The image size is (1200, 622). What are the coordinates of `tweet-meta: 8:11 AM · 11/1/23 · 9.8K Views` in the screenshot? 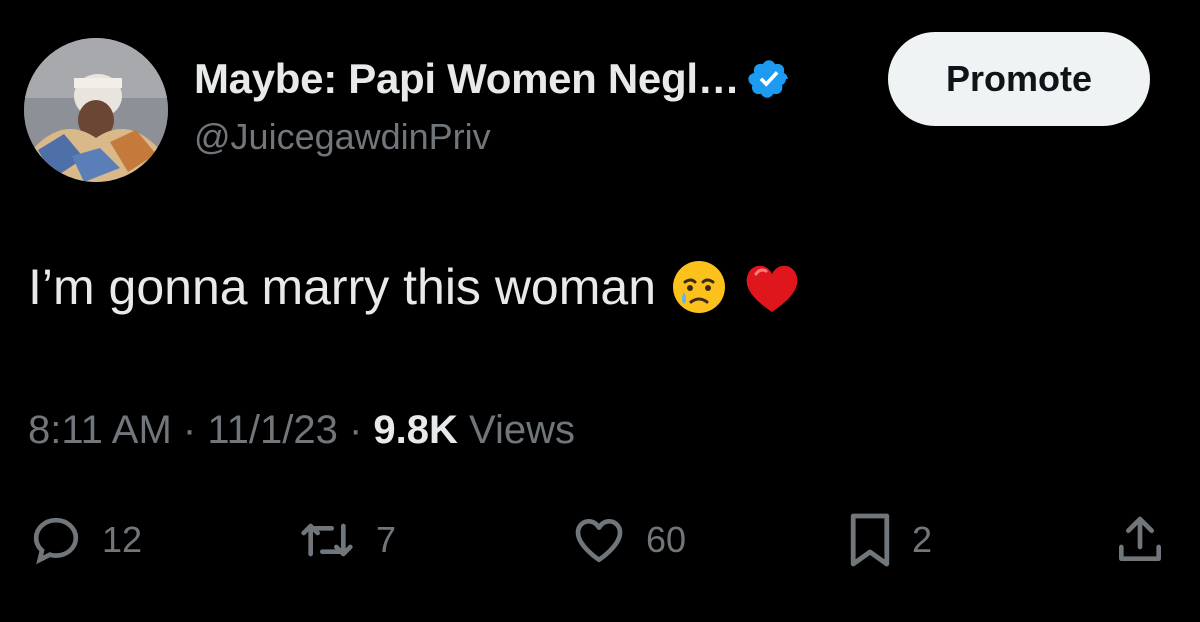 It's located at (301, 430).